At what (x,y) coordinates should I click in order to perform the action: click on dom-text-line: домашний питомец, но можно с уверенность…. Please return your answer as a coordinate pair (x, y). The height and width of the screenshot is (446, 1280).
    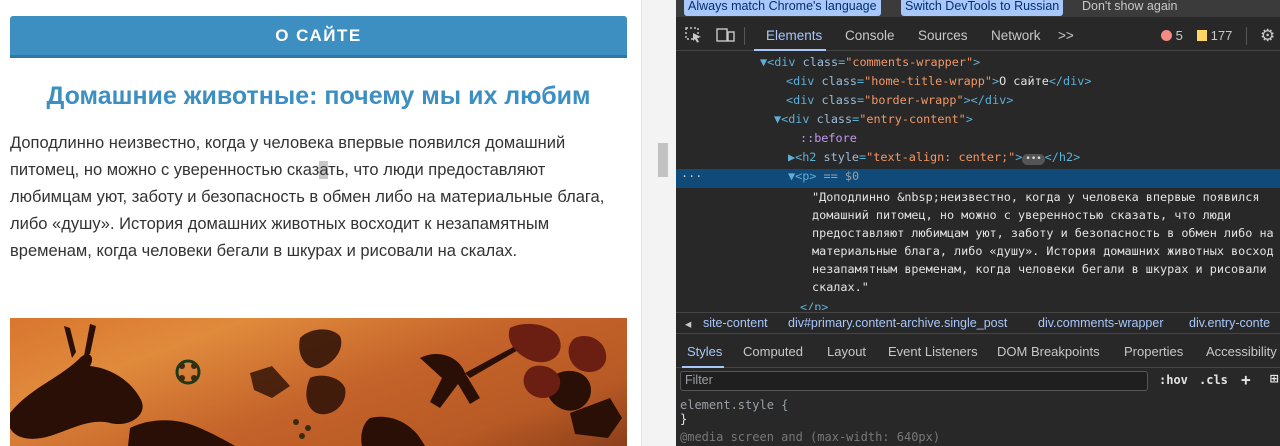
    Looking at the image, I should click on (978, 217).